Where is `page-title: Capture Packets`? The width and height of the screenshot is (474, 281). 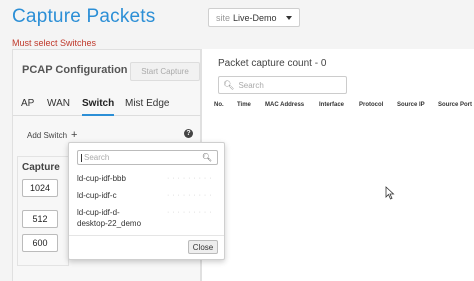
page-title: Capture Packets is located at coordinates (84, 16).